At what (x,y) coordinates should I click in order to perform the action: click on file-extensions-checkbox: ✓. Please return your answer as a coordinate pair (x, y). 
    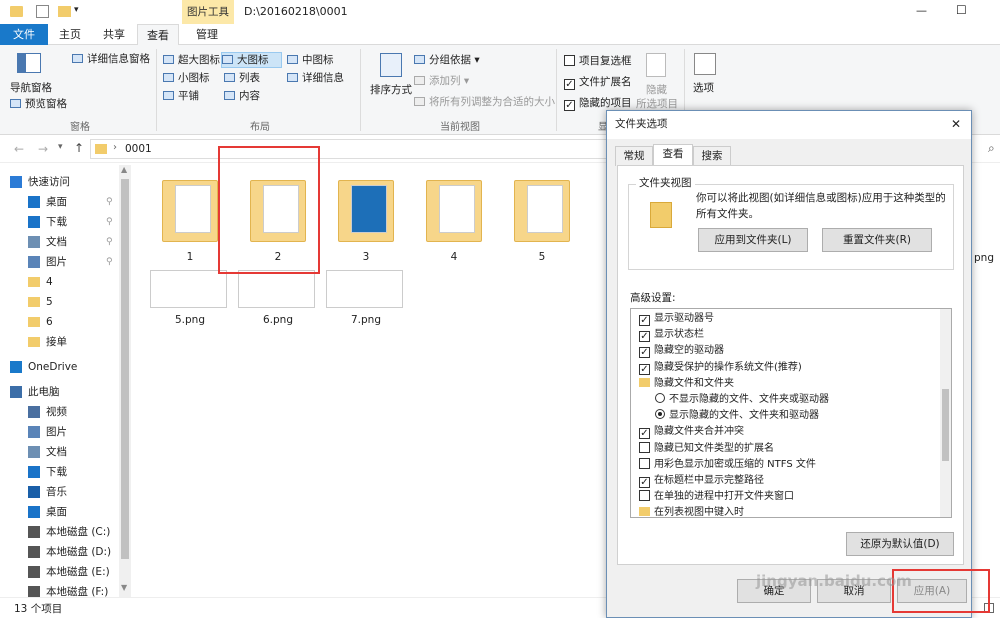
    Looking at the image, I should click on (569, 84).